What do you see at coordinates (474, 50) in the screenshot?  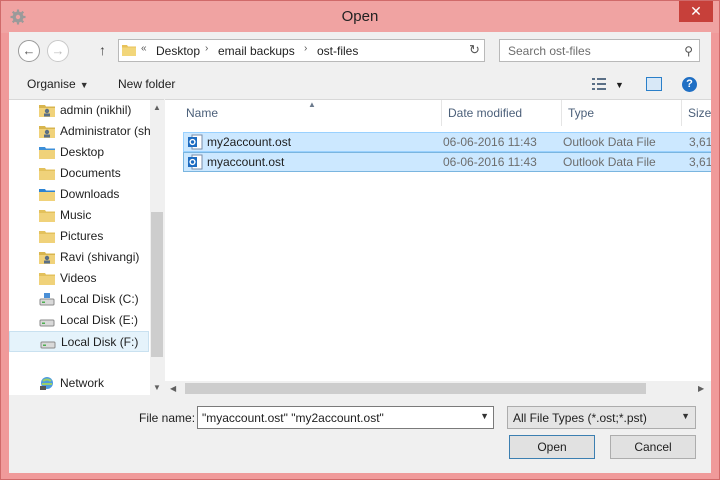 I see `refresh-icon: ↻` at bounding box center [474, 50].